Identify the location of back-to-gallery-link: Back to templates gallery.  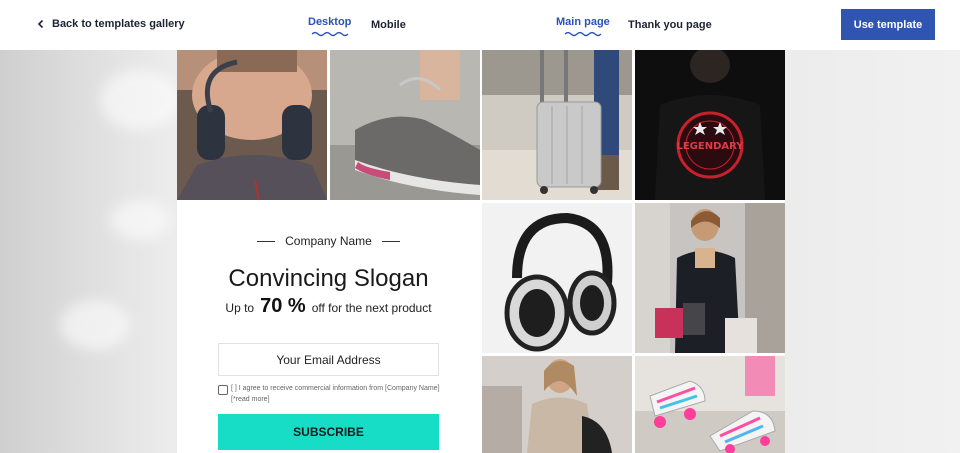
(110, 24).